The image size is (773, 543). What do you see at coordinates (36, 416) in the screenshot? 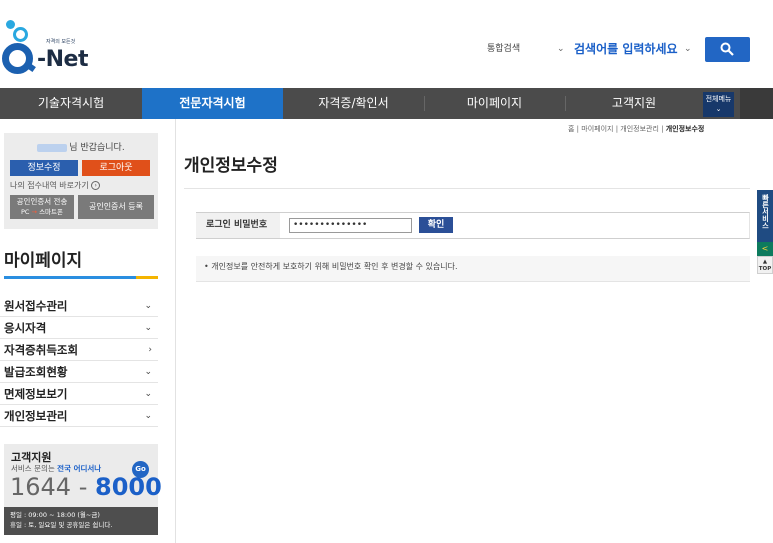
I see `sidebar-item-label: 개인정보관리` at bounding box center [36, 416].